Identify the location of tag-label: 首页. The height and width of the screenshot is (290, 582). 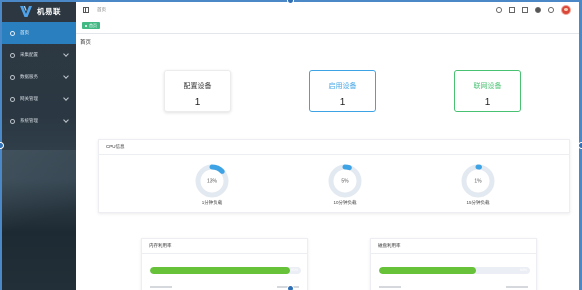
(93, 25).